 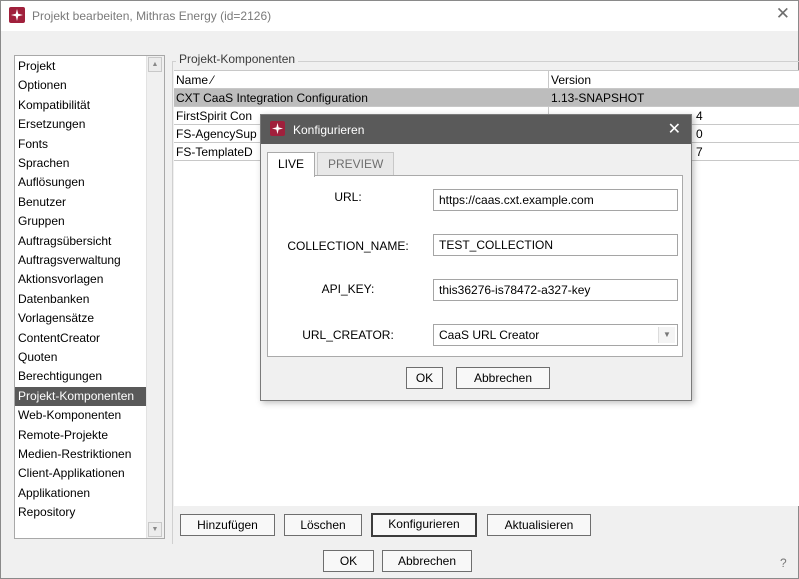 What do you see at coordinates (81, 473) in the screenshot?
I see `nav-item: Client-Applikationen` at bounding box center [81, 473].